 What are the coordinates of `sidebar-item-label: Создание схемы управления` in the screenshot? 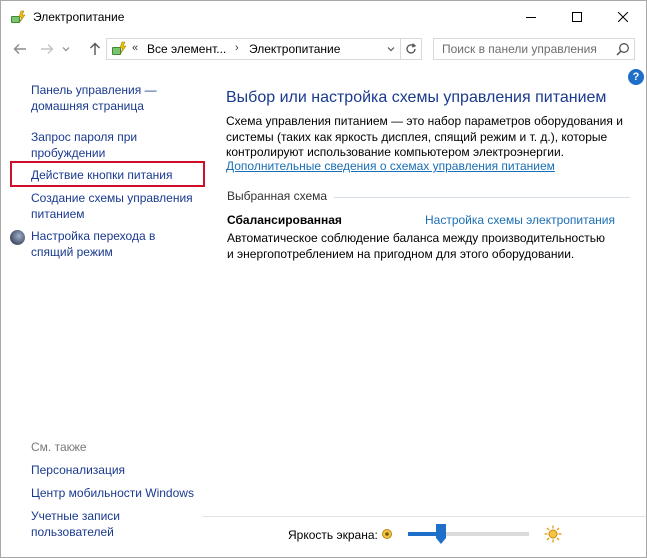 It's located at (112, 198).